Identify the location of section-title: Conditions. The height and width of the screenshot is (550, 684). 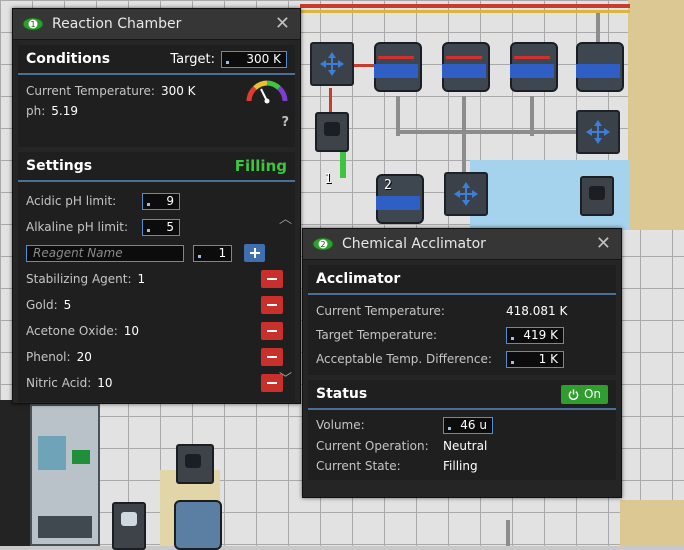
(68, 59).